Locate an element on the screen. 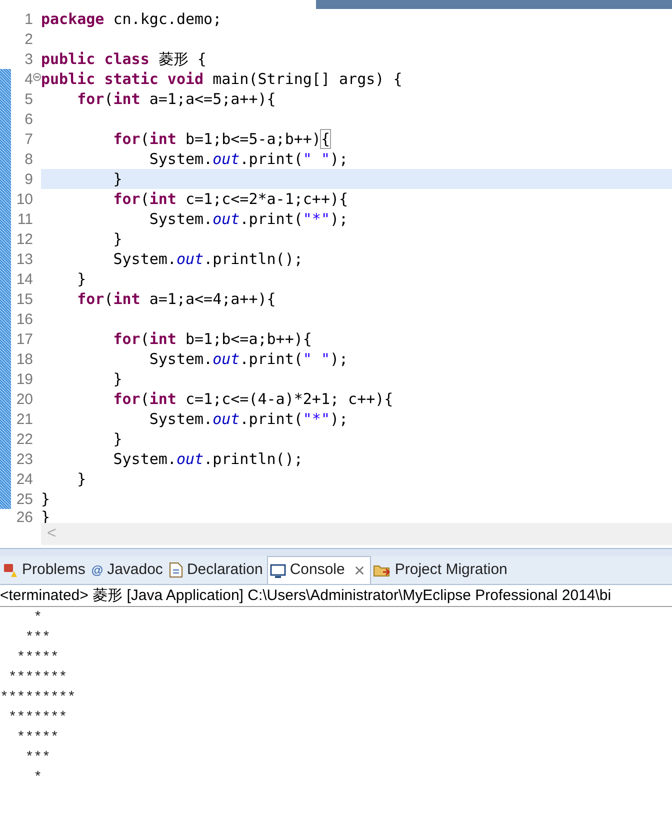 The width and height of the screenshot is (672, 835). panel-tab: Declaration is located at coordinates (216, 570).